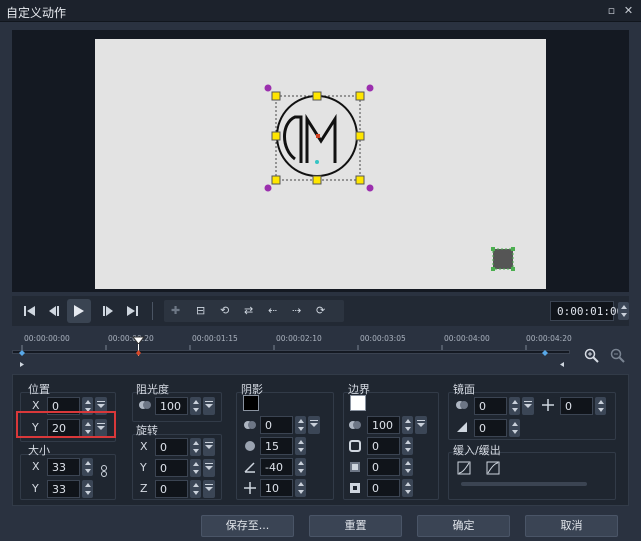  Describe the element at coordinates (477, 450) in the screenshot. I see `ease-title: 缓入/缓出` at that location.